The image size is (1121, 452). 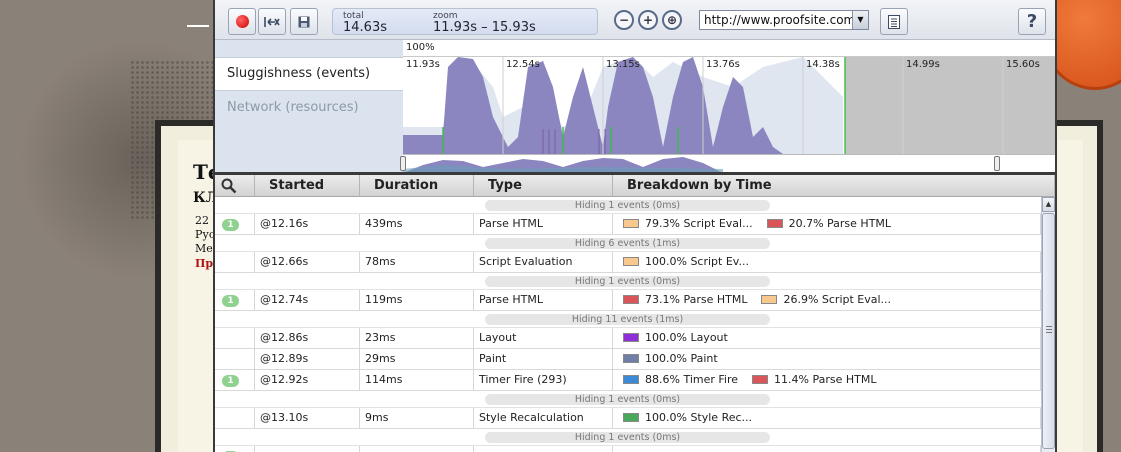 What do you see at coordinates (628, 338) in the screenshot?
I see `table-row: @12.86s 23ms Layout 100.0% Layout` at bounding box center [628, 338].